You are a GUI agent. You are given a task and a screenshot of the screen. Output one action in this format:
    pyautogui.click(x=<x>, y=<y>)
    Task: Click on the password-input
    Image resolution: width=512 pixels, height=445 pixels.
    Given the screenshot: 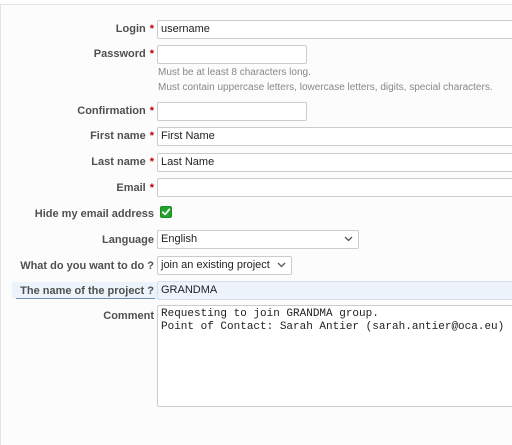 What is the action you would take?
    pyautogui.click(x=232, y=54)
    